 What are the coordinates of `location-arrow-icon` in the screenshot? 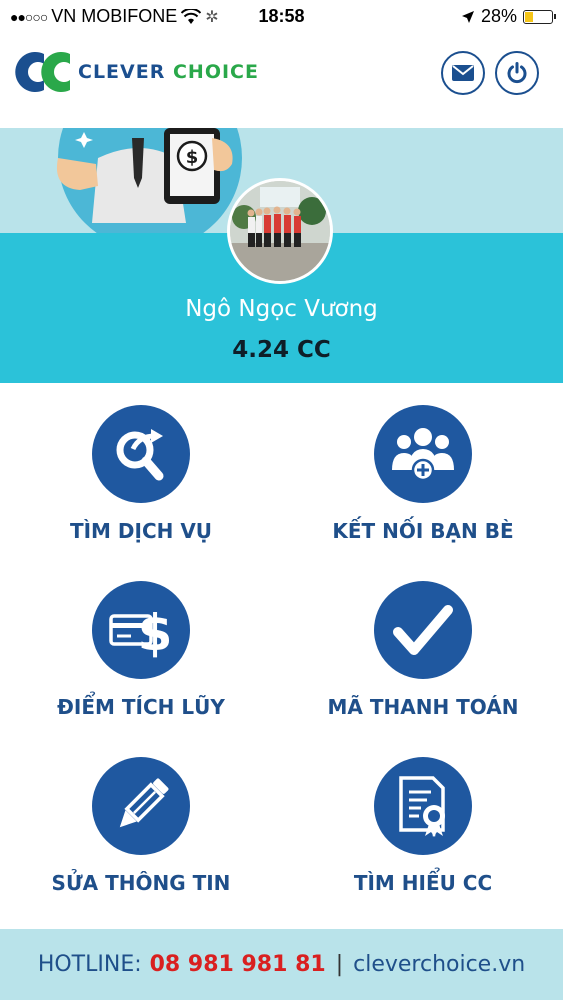 It's located at (467, 16).